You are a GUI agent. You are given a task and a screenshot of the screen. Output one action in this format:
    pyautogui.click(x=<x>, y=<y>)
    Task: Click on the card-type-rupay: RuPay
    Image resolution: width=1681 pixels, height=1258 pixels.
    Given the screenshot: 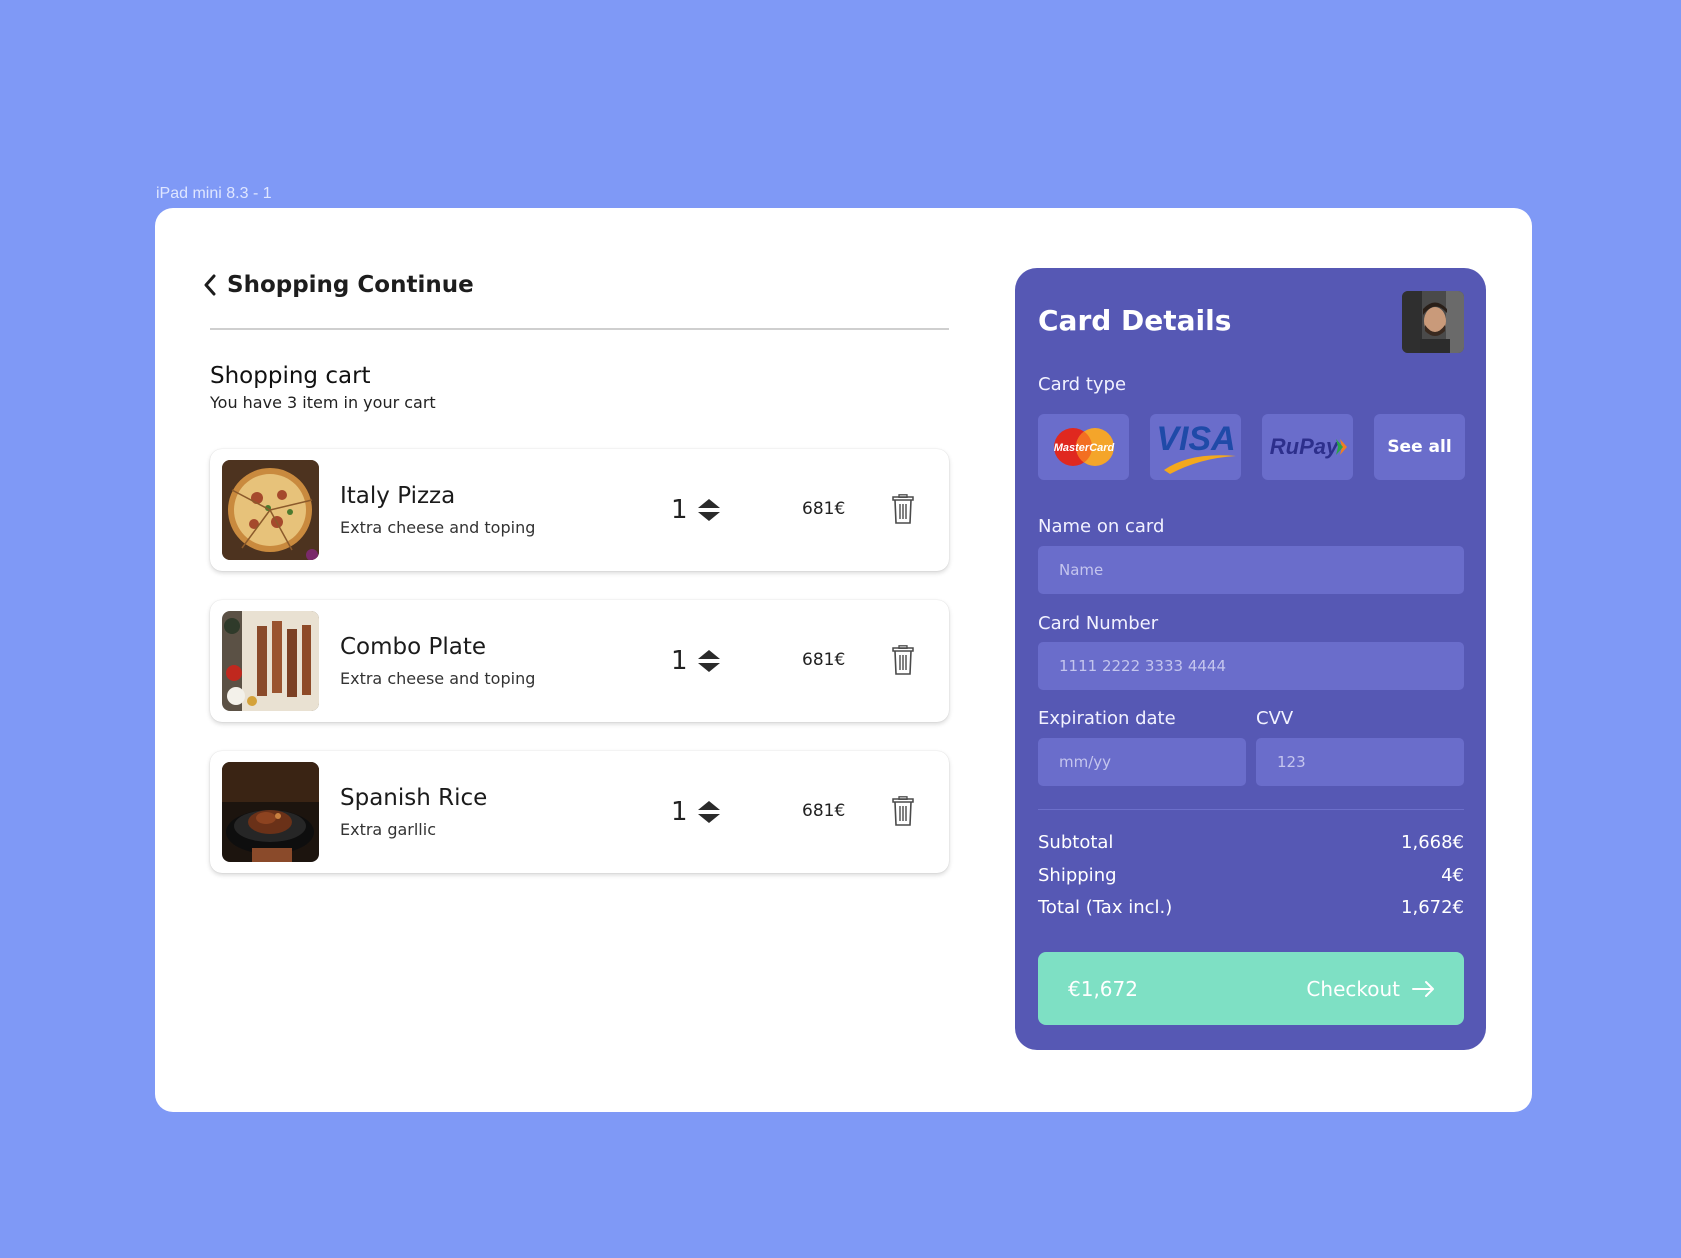 What is the action you would take?
    pyautogui.click(x=1307, y=447)
    